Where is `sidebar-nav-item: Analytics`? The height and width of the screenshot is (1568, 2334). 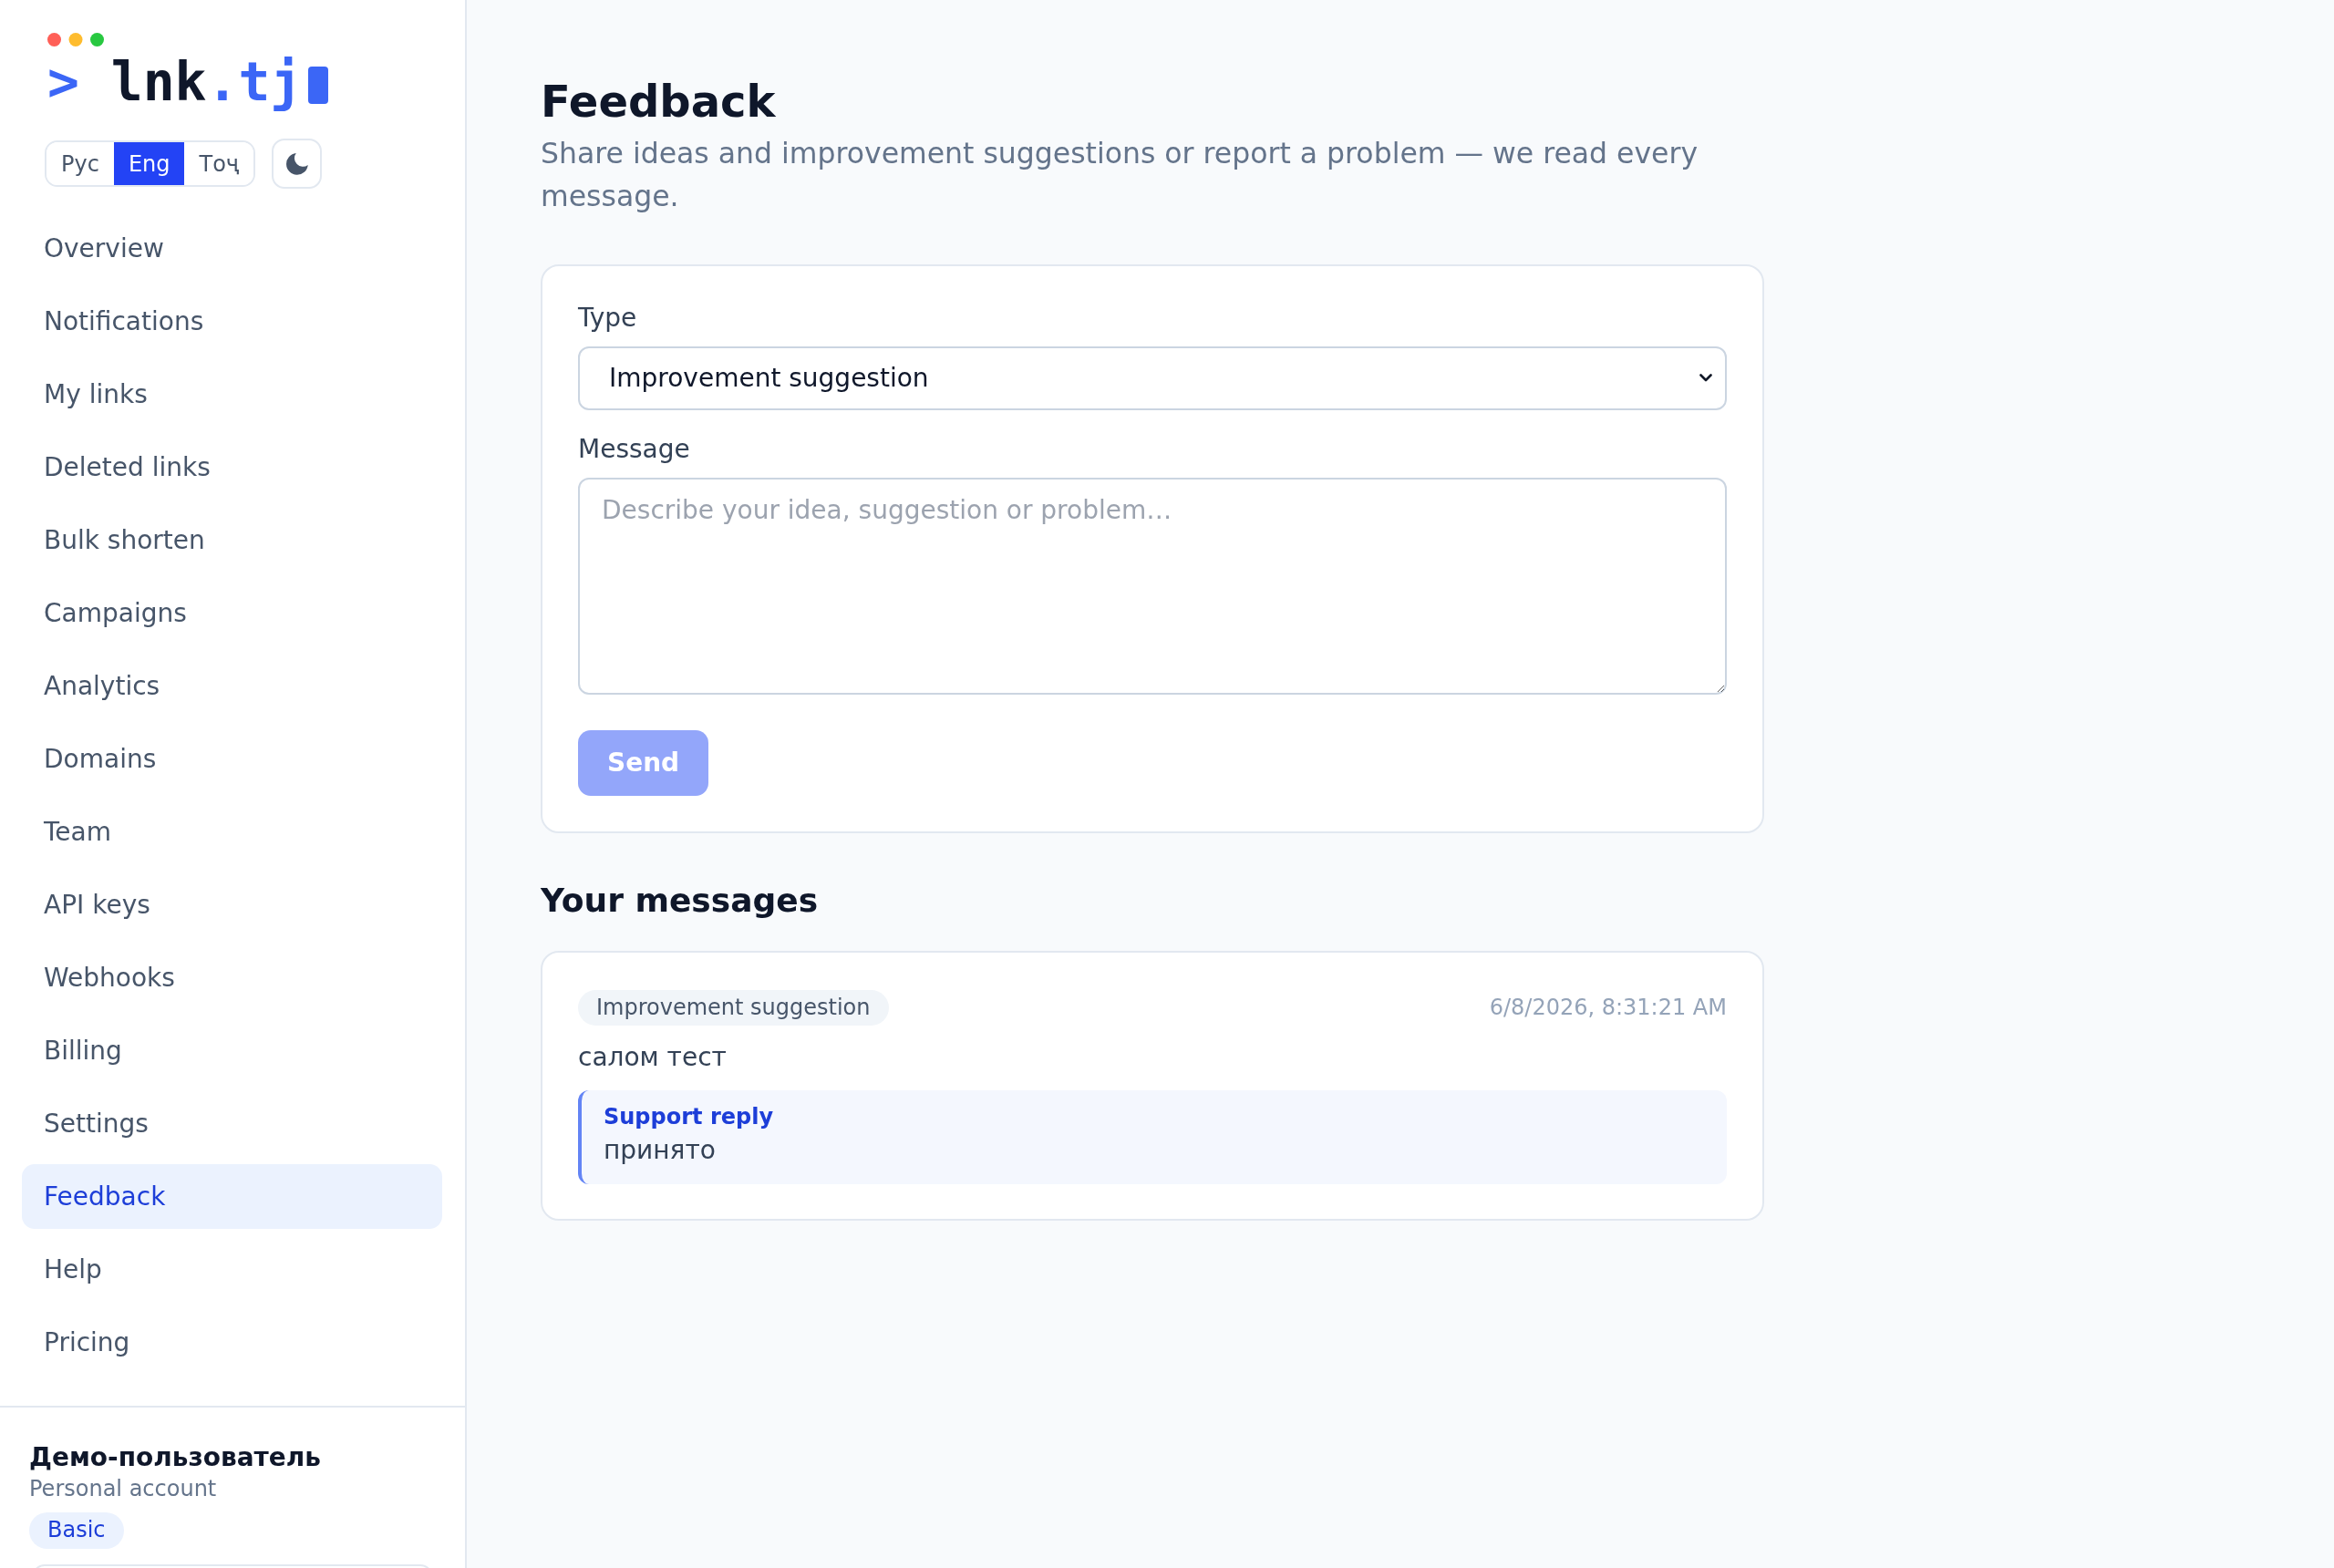 sidebar-nav-item: Analytics is located at coordinates (232, 686).